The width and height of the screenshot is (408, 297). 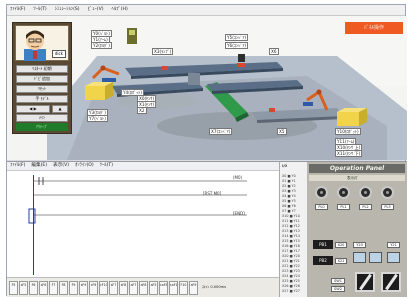 I want to click on push-button-2: PB2, so click(x=323, y=260).